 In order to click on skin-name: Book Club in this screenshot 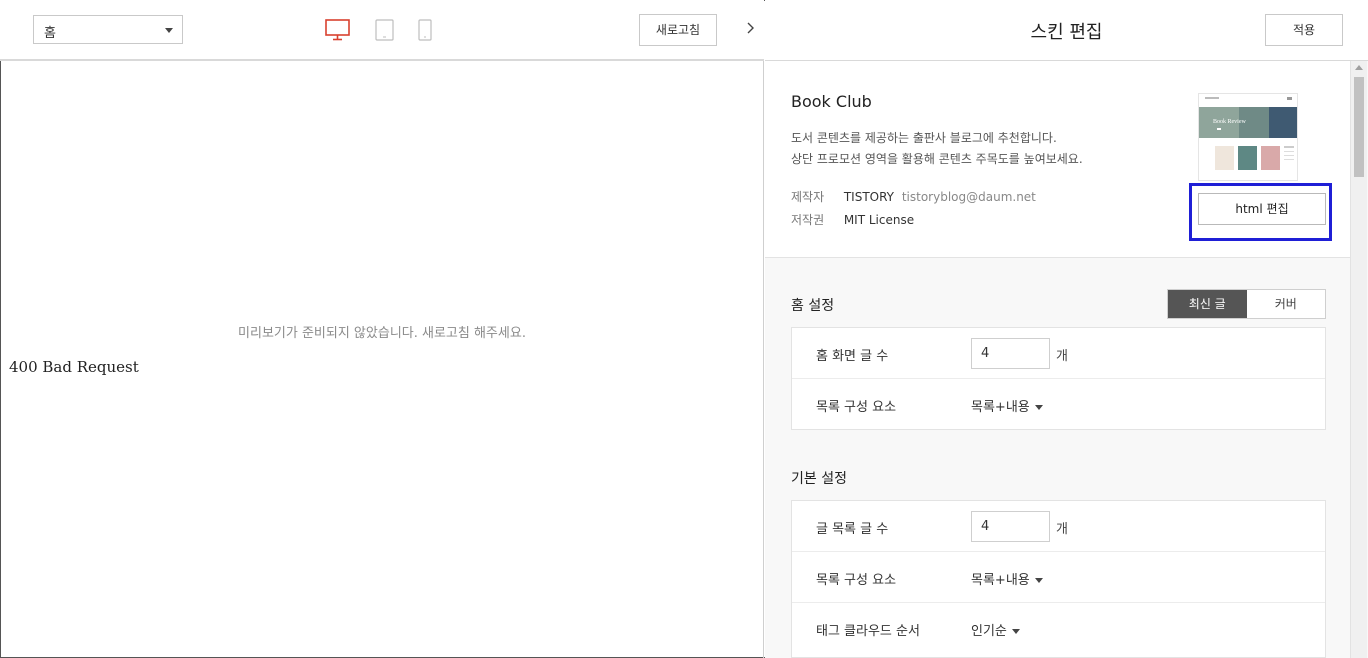, I will do `click(831, 101)`.